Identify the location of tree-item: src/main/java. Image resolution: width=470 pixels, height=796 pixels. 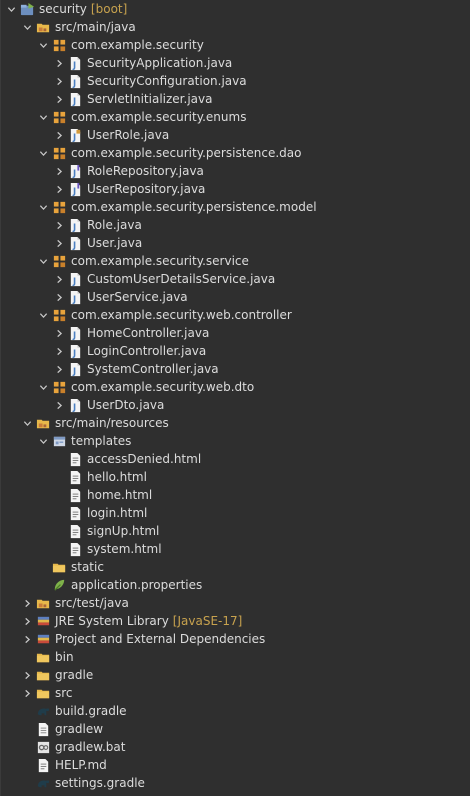
(235, 27).